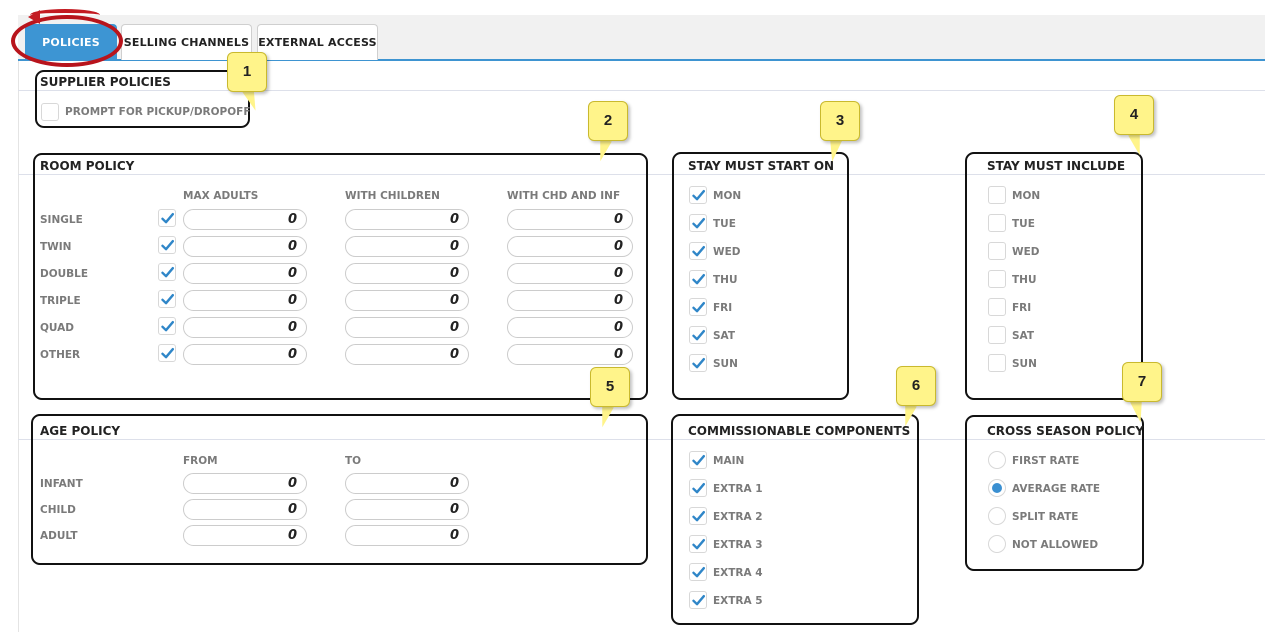  What do you see at coordinates (724, 224) in the screenshot?
I see `stay-start-day-label: TUE` at bounding box center [724, 224].